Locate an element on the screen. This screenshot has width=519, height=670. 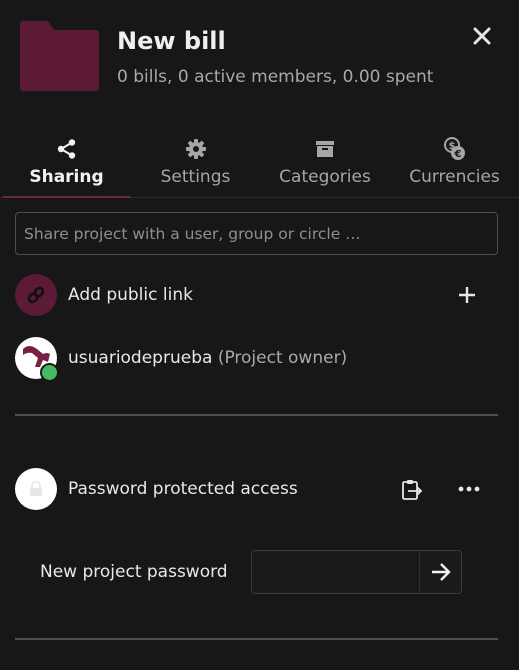
add-public-link-label: Add public link is located at coordinates (130, 295).